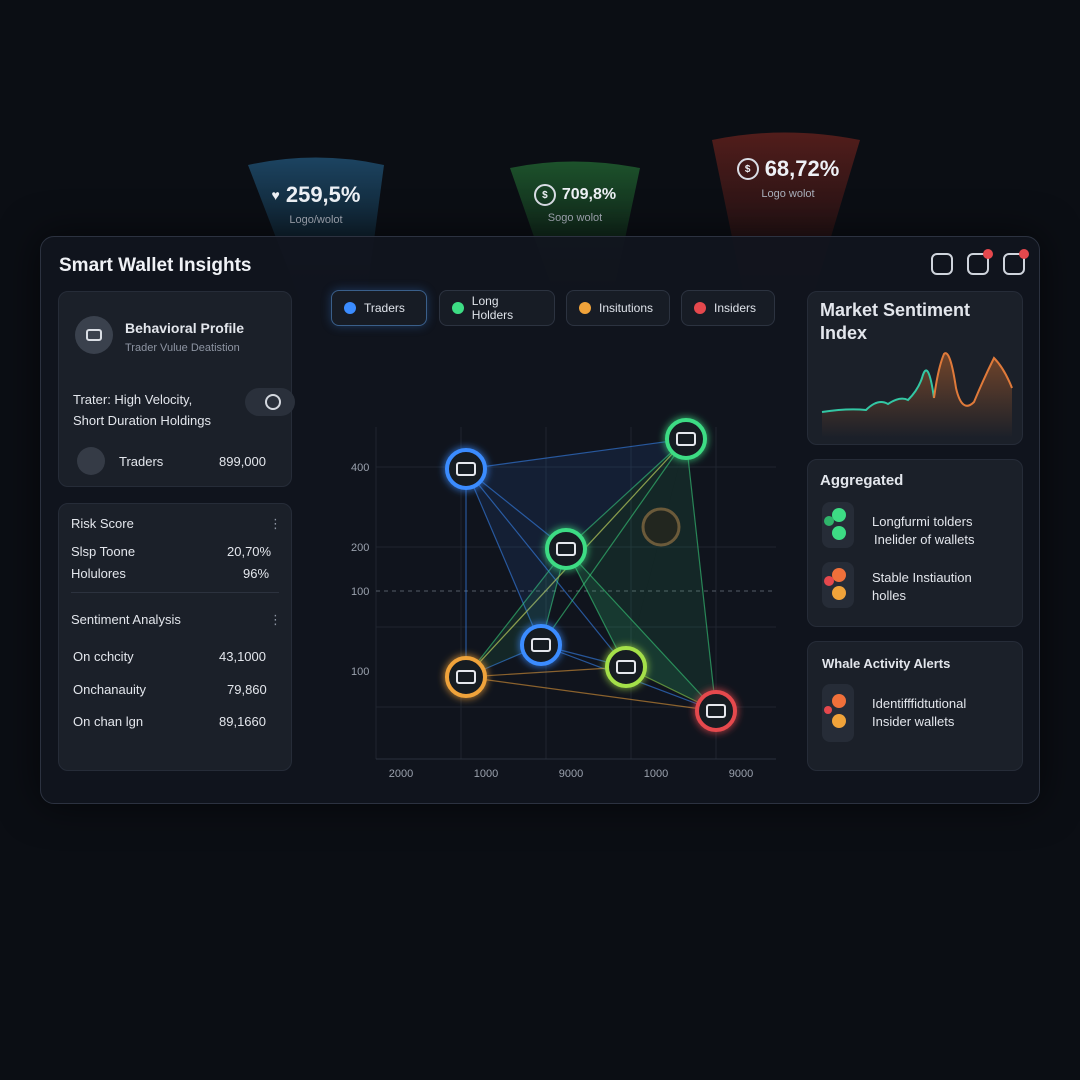  Describe the element at coordinates (182, 348) in the screenshot. I see `profile-subtitle: Trader Vulue Deatistion` at that location.